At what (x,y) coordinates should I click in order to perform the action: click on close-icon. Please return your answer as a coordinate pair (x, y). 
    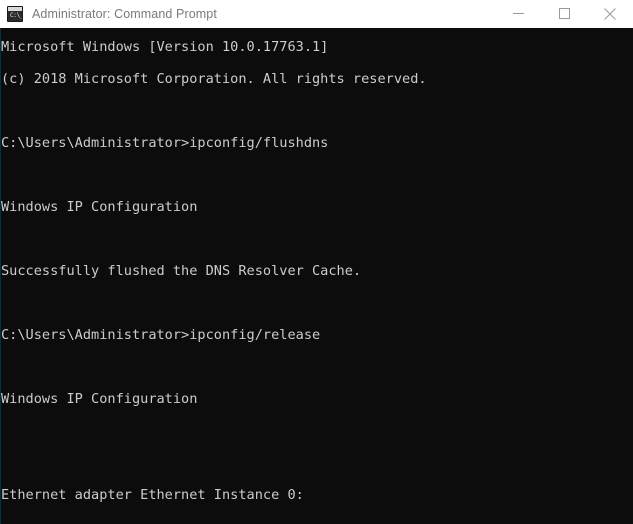
    Looking at the image, I should click on (610, 13).